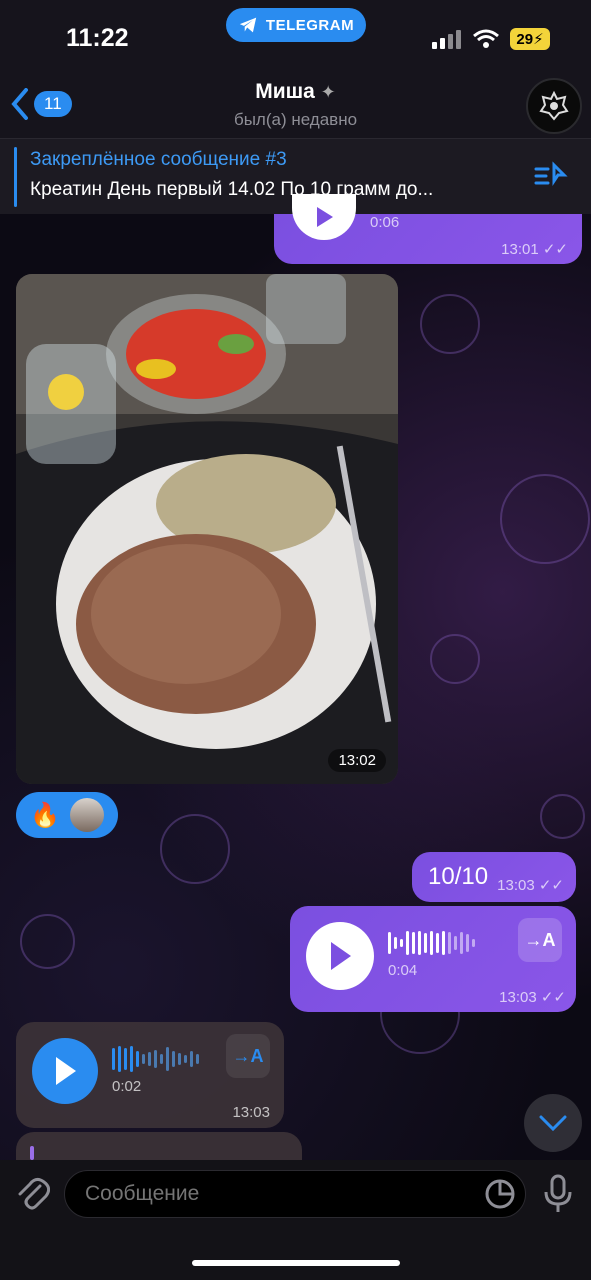 This screenshot has height=1280, width=591. Describe the element at coordinates (551, 176) in the screenshot. I see `pin-list-icon` at that location.